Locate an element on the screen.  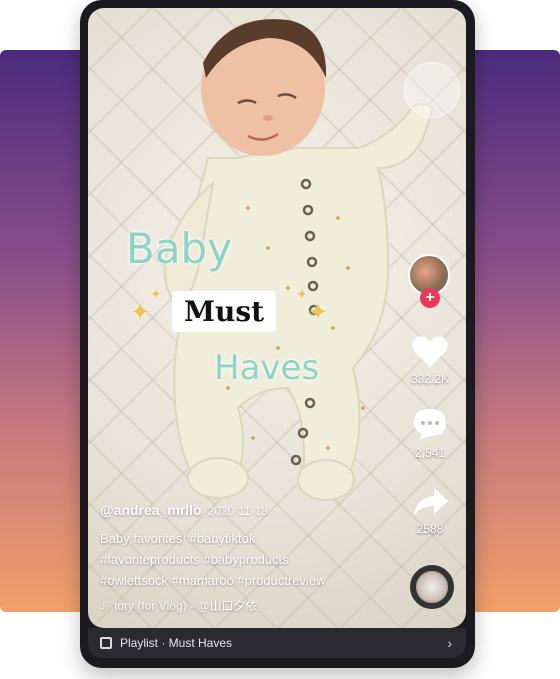
music-track: ♪ tory (for Vlog) - @山口夕依 is located at coordinates (250, 605).